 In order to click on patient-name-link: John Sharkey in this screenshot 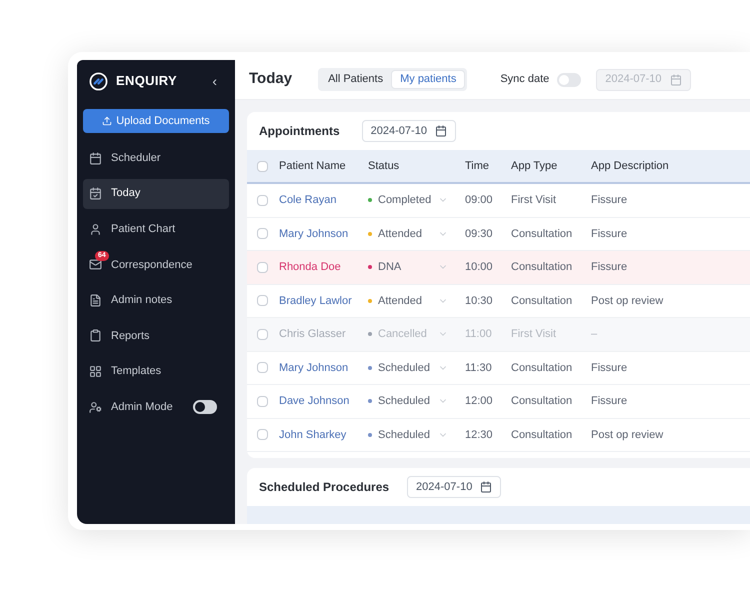, I will do `click(323, 434)`.